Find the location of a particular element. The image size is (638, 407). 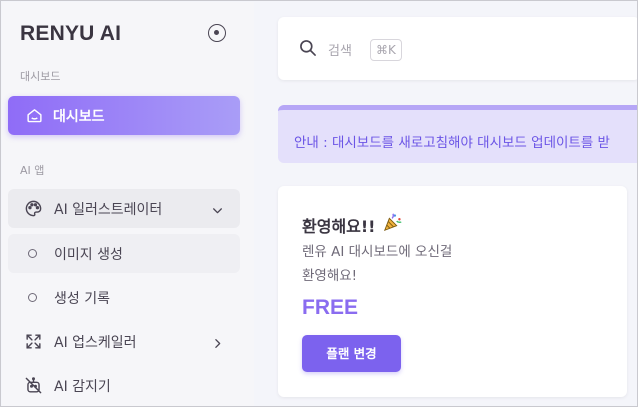

notice-text: 안내 : 대시보드를 새로고침해야 대시보드 업데이트를 받 is located at coordinates (452, 143).